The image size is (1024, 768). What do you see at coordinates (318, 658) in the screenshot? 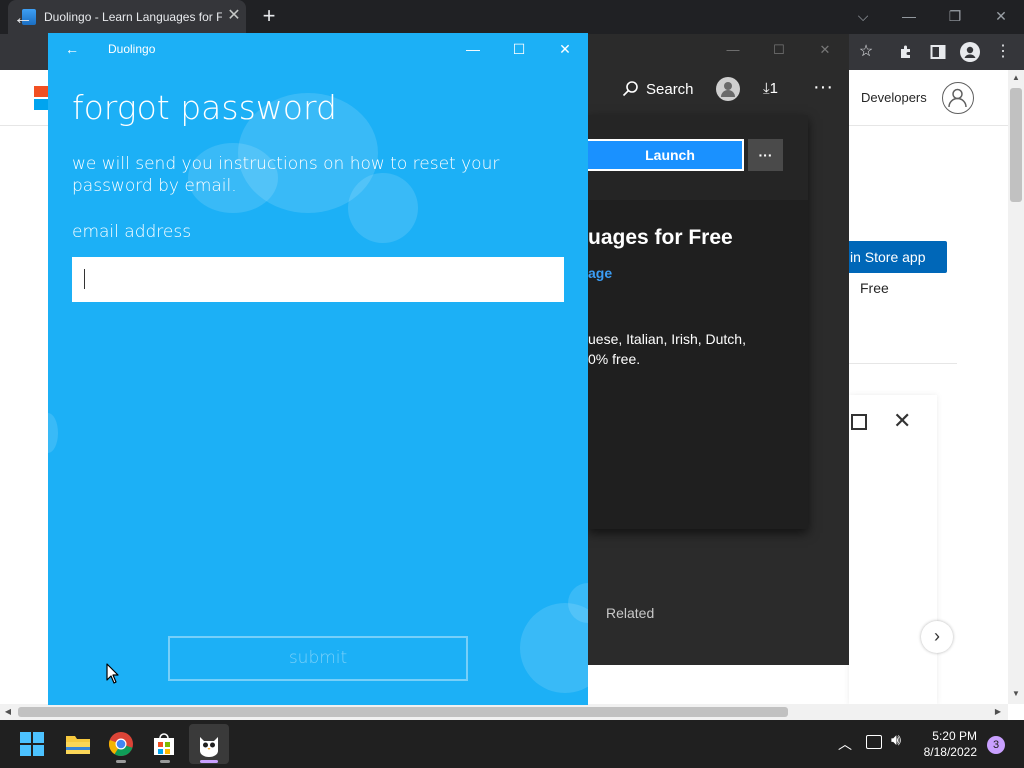
I see `submit-button: submit` at bounding box center [318, 658].